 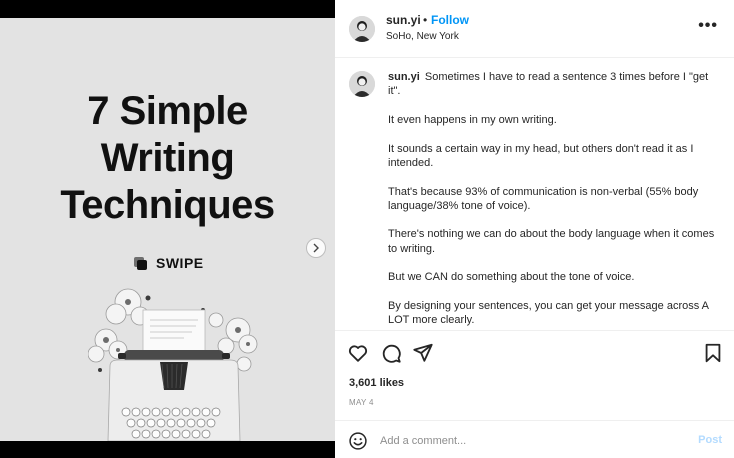 What do you see at coordinates (534, 29) in the screenshot?
I see `post-header: sun.yi • Follow SoHo, New York •••` at bounding box center [534, 29].